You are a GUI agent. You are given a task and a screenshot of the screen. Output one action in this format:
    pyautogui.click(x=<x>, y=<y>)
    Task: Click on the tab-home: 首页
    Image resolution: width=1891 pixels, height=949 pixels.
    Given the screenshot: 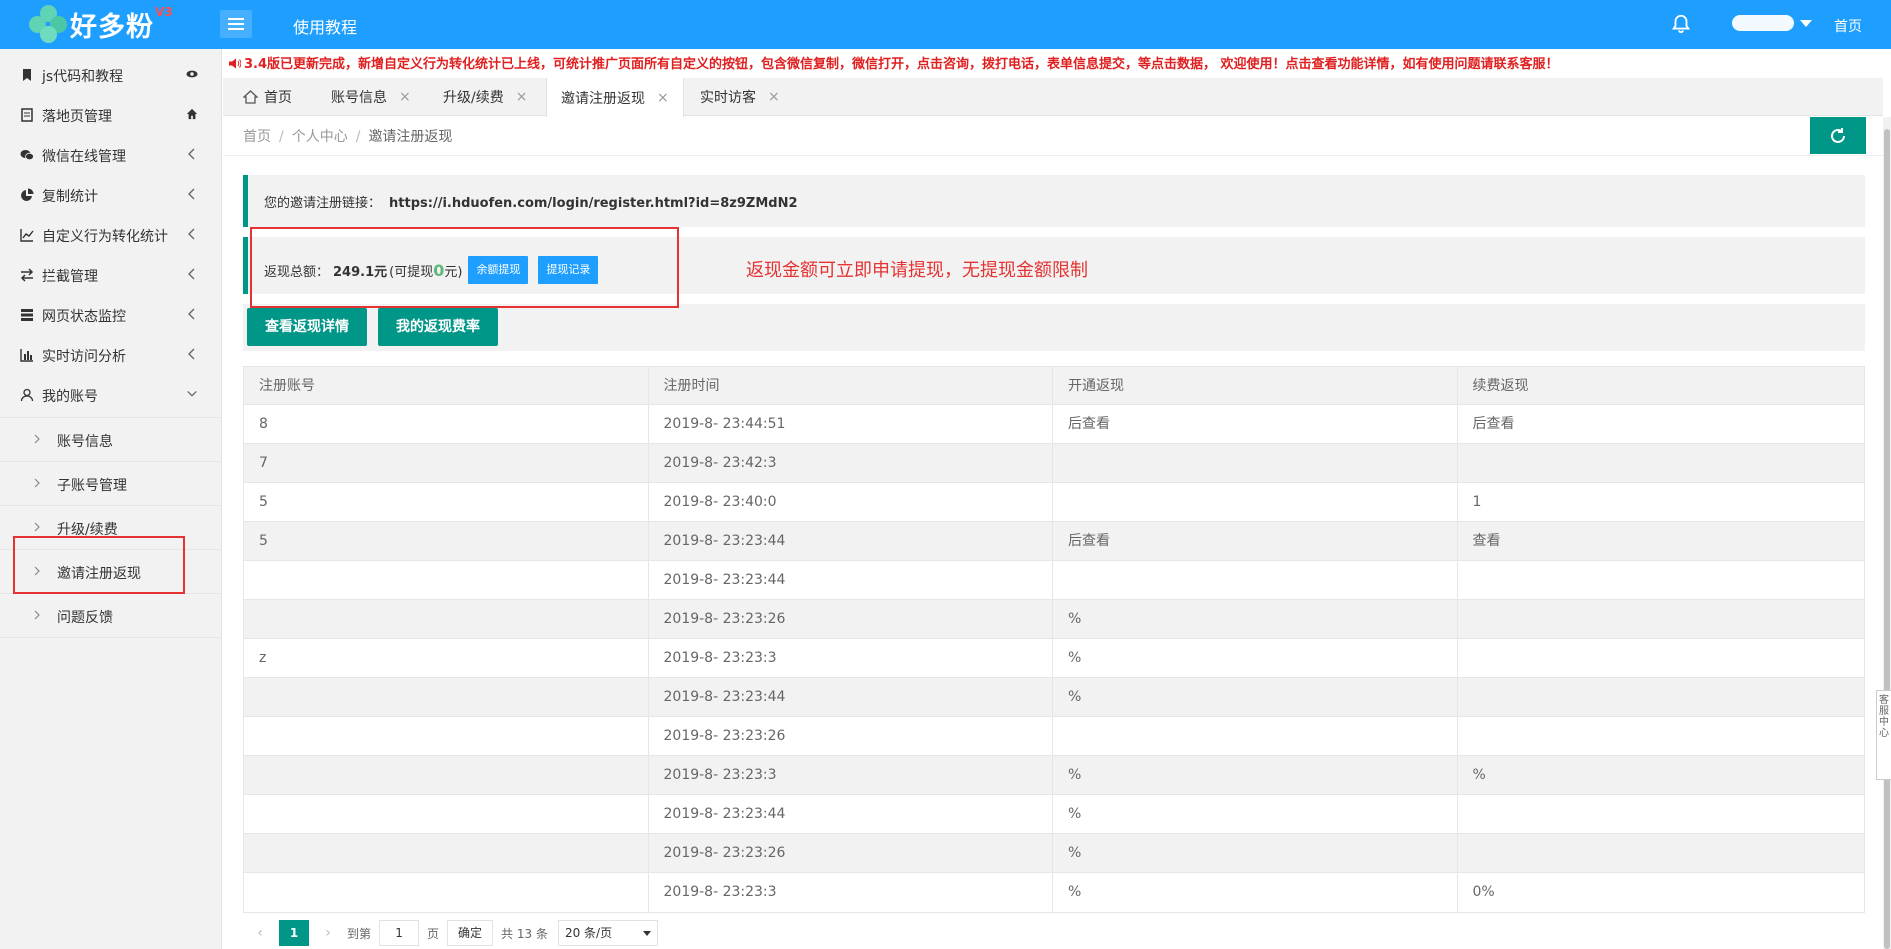 What is the action you would take?
    pyautogui.click(x=267, y=97)
    